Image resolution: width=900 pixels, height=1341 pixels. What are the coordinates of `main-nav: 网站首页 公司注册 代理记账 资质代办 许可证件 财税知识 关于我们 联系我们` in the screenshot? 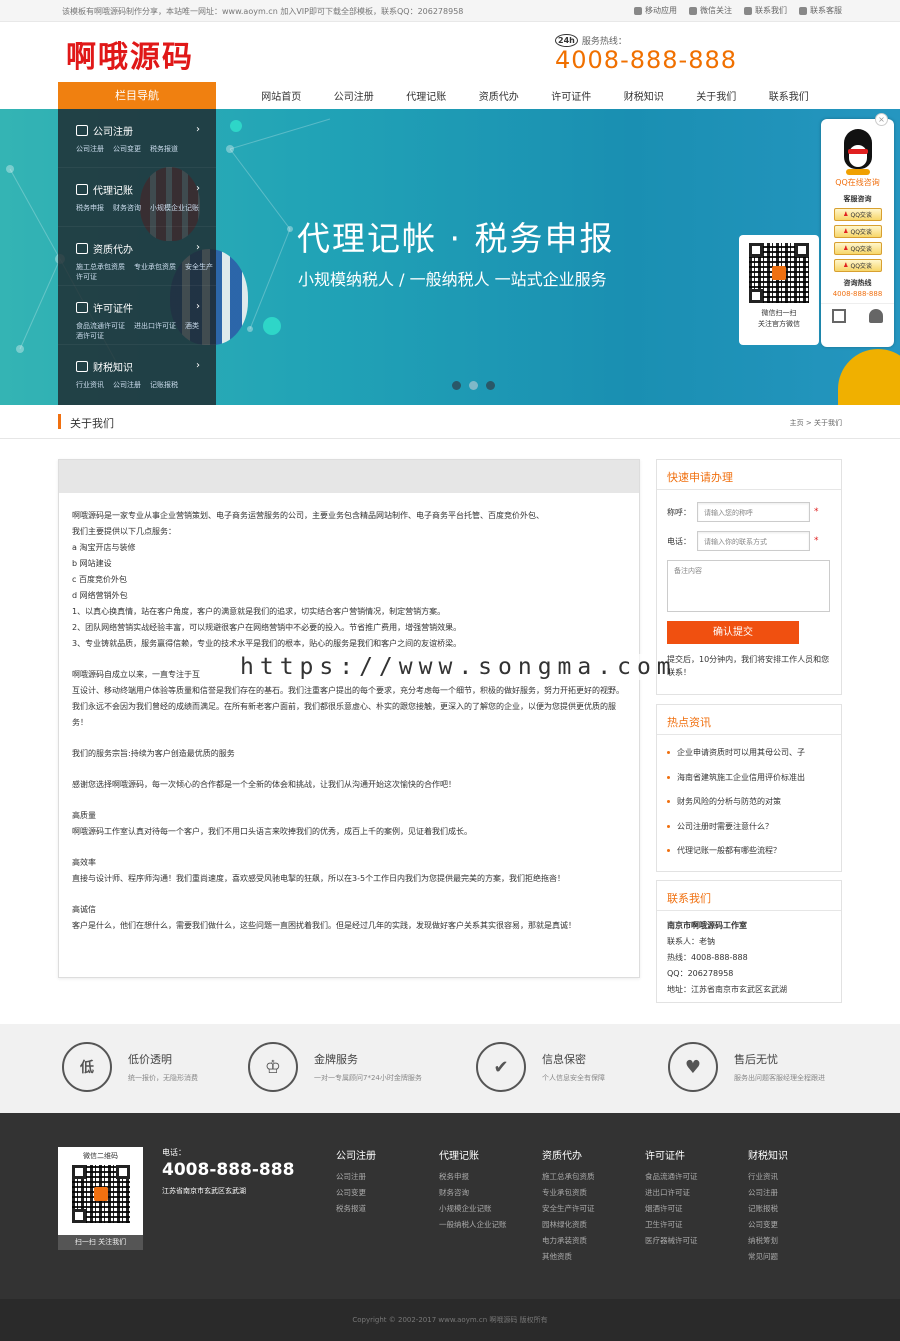 It's located at (535, 95).